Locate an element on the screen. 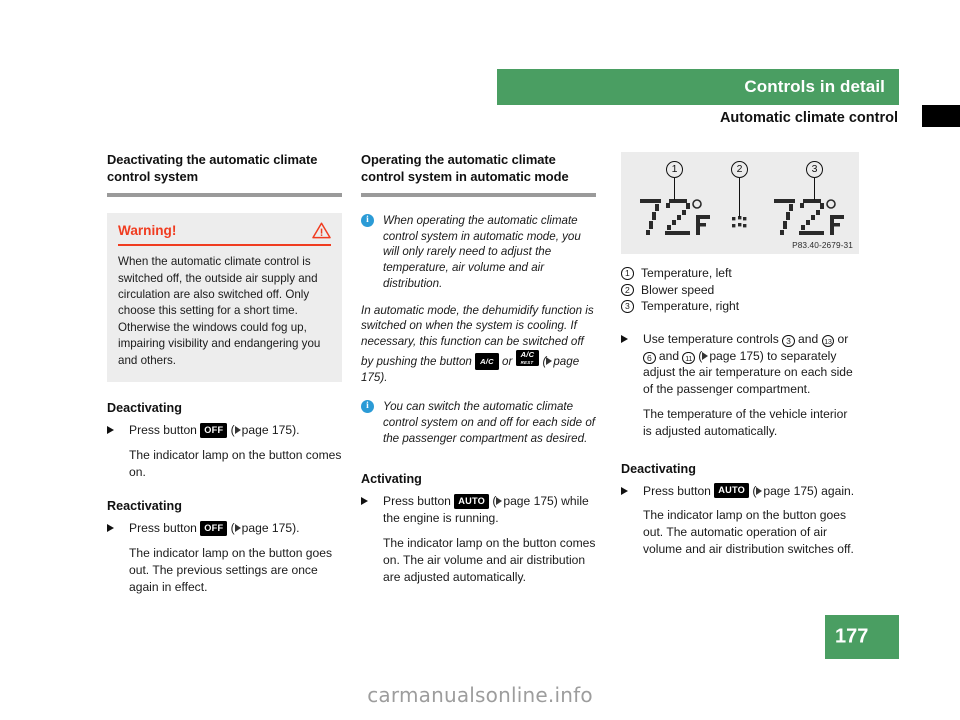 This screenshot has width=960, height=720. ac-rest-sub: REST is located at coordinates (527, 362).